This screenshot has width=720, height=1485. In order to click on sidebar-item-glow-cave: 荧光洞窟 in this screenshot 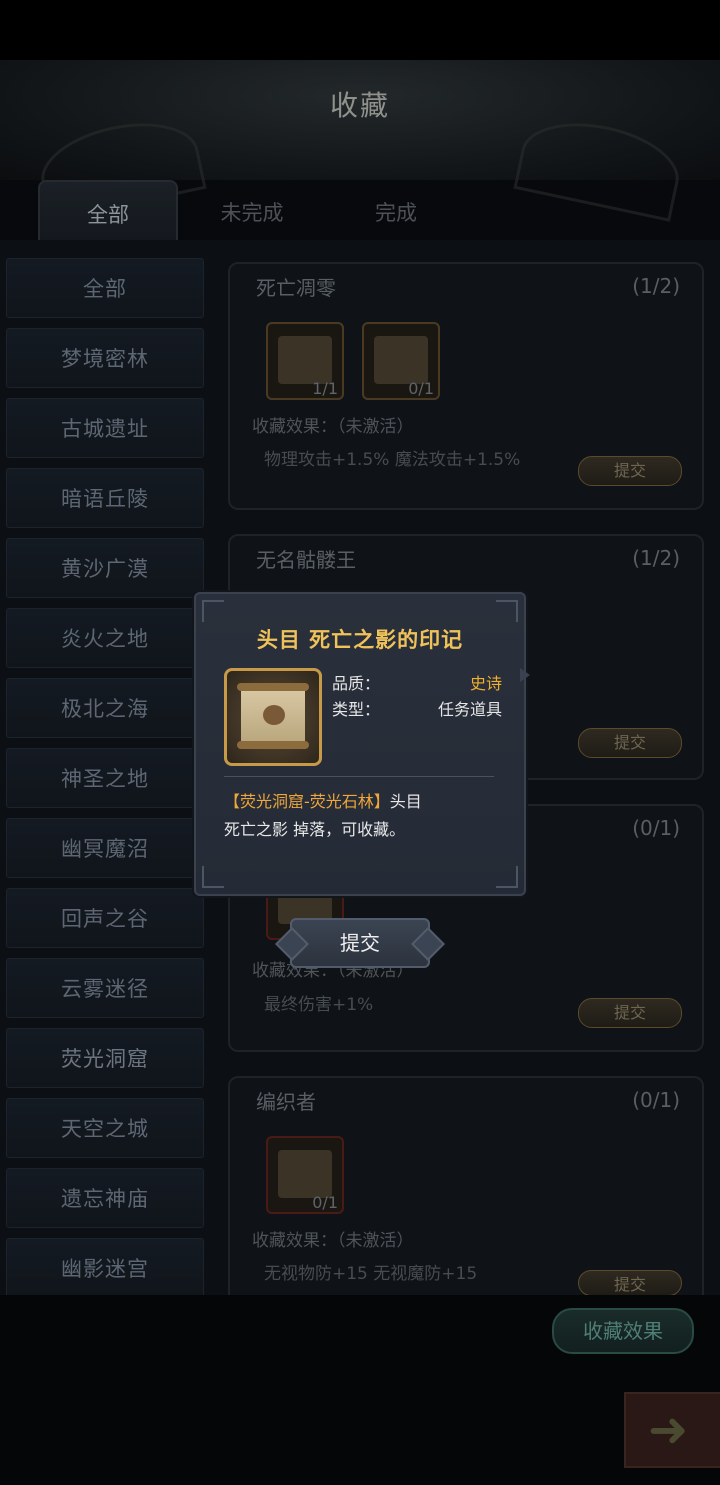, I will do `click(105, 1058)`.